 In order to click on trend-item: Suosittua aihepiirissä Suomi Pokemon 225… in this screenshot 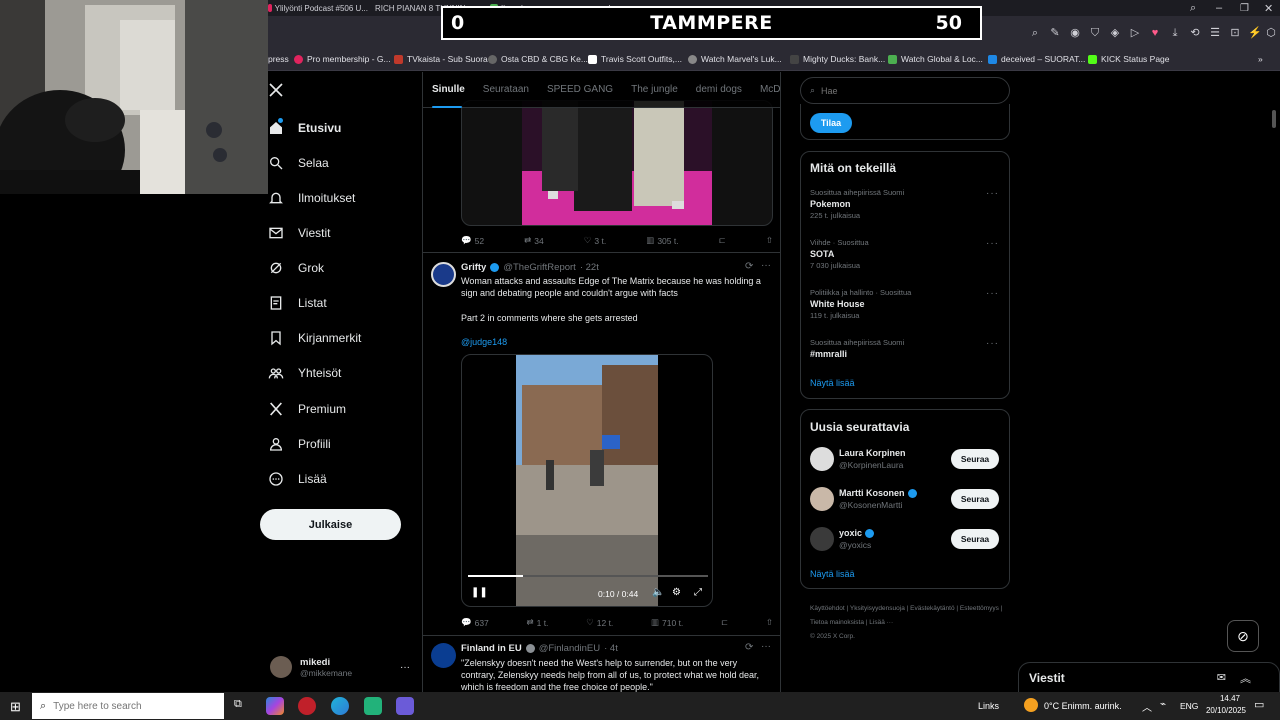, I will do `click(905, 204)`.